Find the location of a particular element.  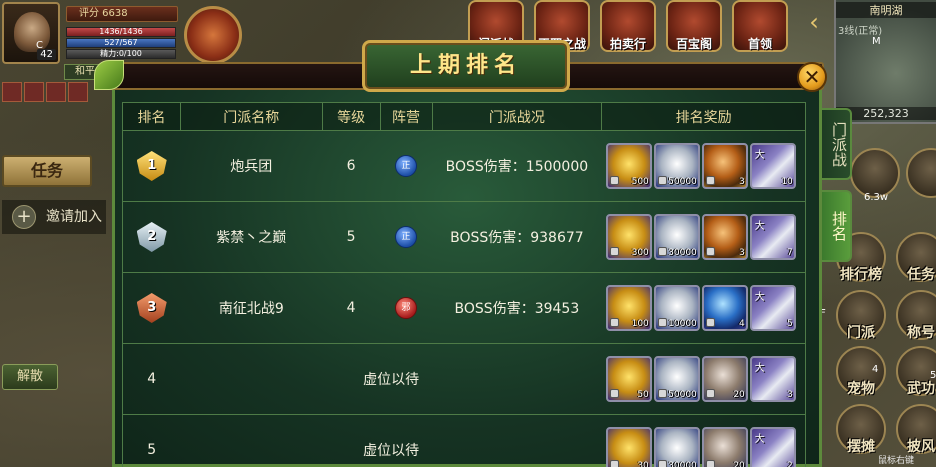

item-count: 50 is located at coordinates (643, 395).